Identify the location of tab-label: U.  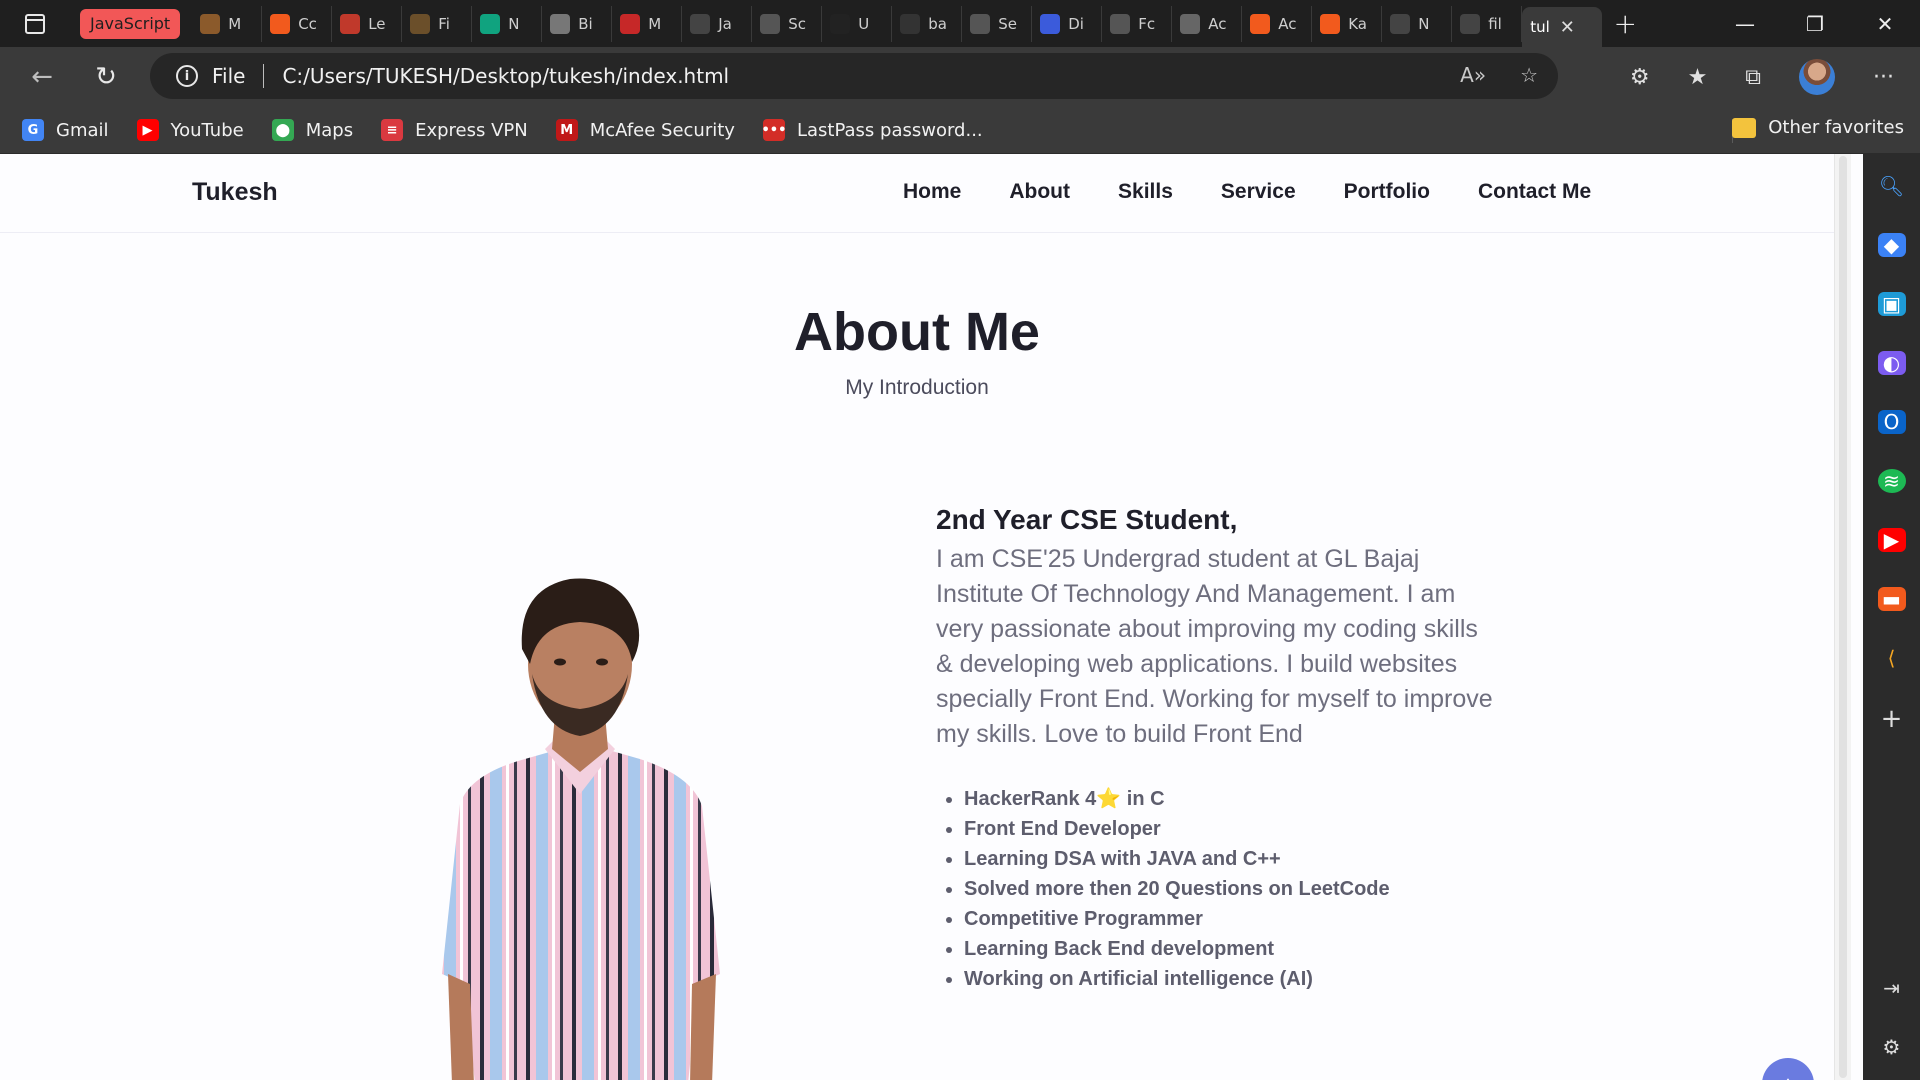
(864, 23).